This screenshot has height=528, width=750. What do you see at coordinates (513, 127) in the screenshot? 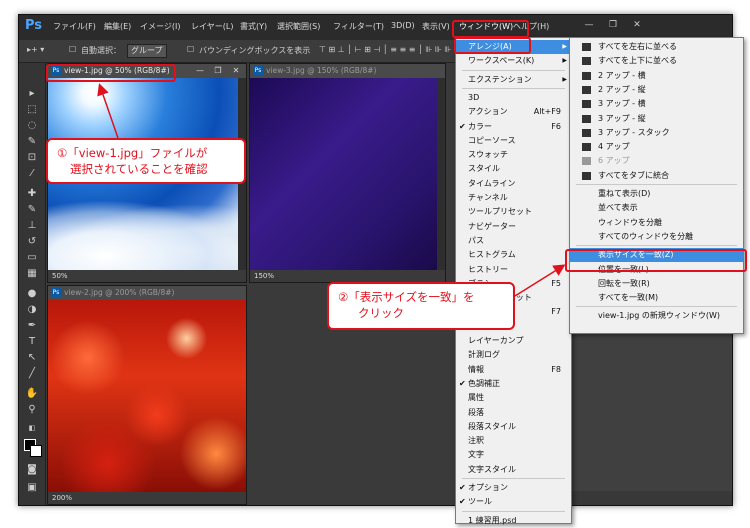
I see `window-menu-item: ✔ カラー F6` at bounding box center [513, 127].